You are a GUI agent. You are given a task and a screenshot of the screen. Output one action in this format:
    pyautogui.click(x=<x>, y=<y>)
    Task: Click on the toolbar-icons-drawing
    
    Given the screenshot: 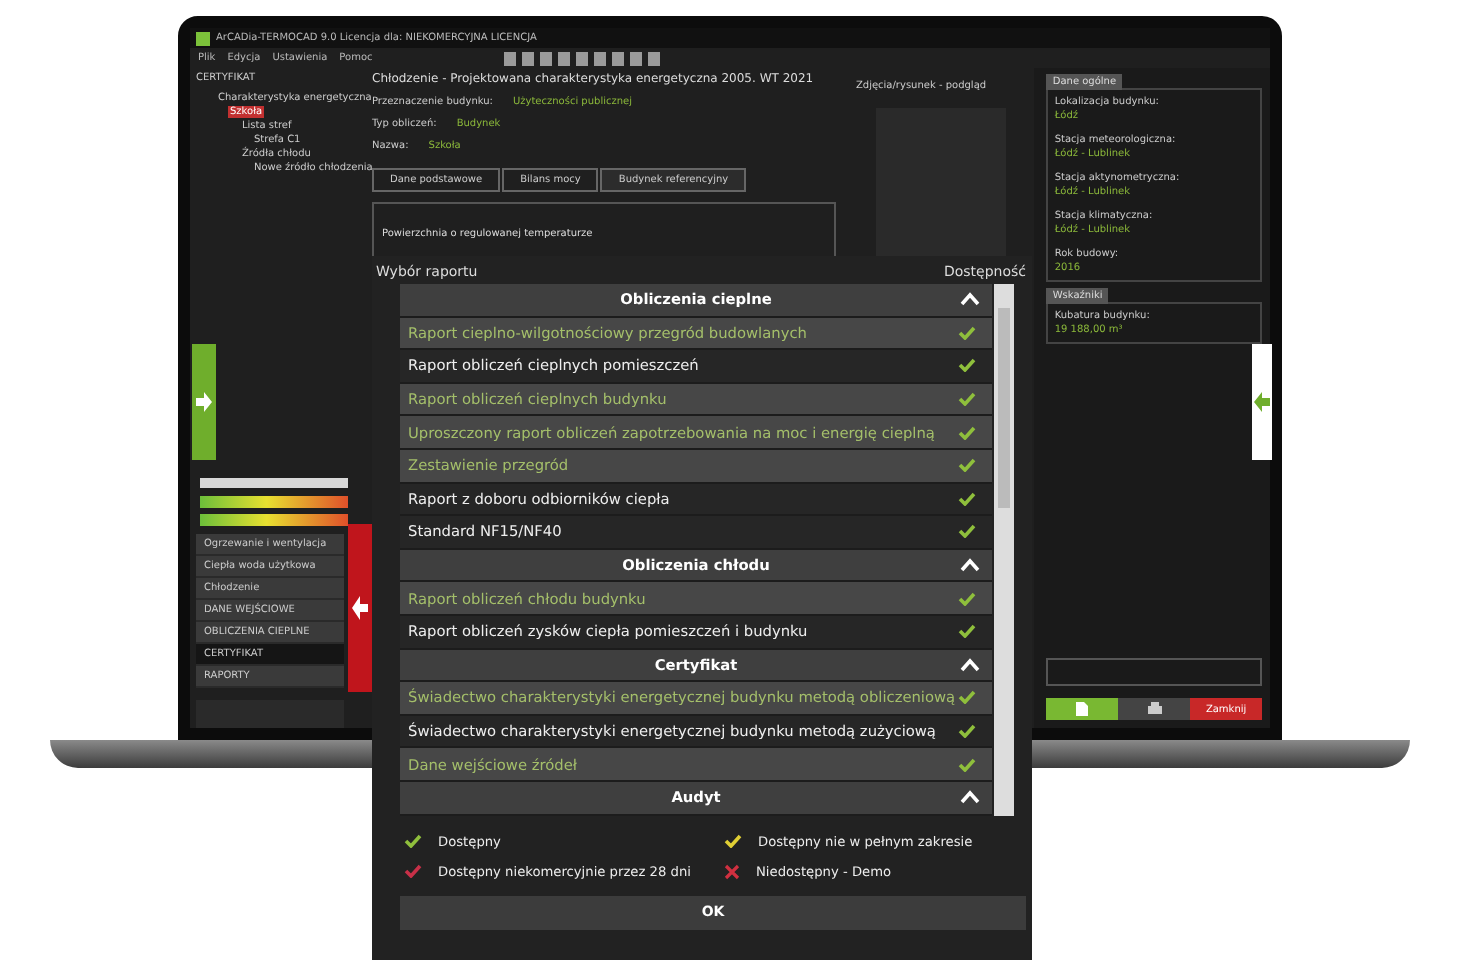 What is the action you would take?
    pyautogui.click(x=584, y=58)
    